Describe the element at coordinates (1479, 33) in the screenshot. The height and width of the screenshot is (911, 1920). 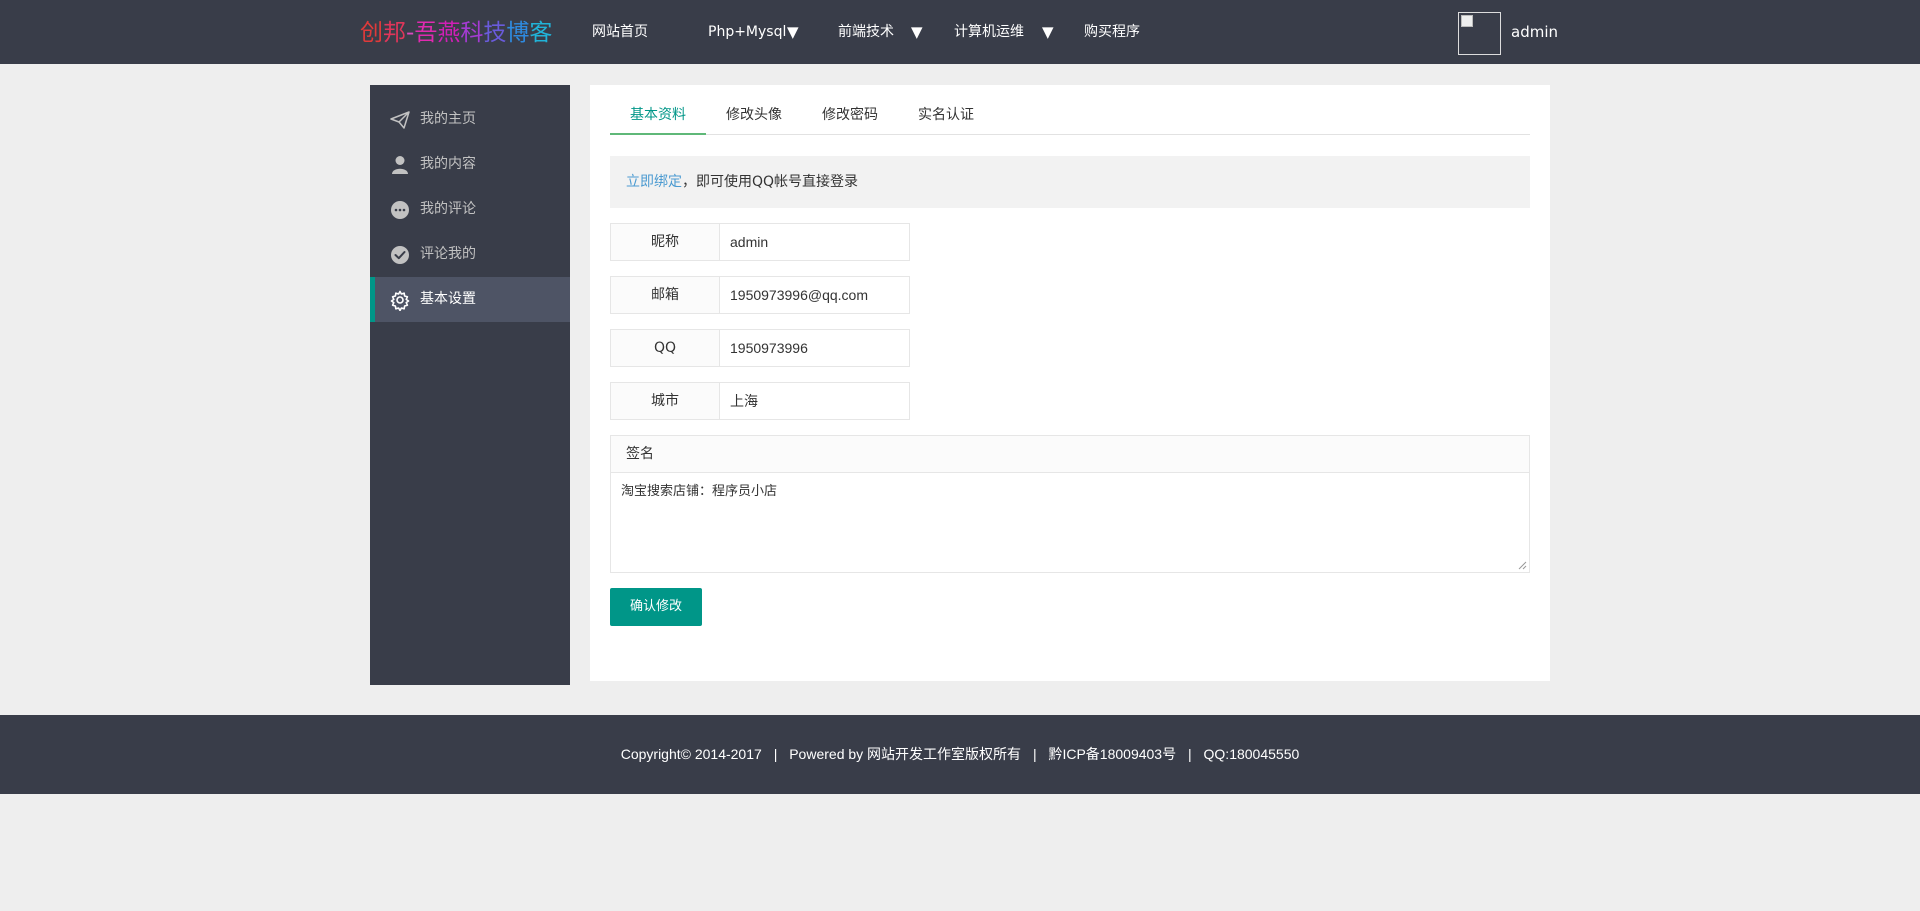
I see `avatar` at that location.